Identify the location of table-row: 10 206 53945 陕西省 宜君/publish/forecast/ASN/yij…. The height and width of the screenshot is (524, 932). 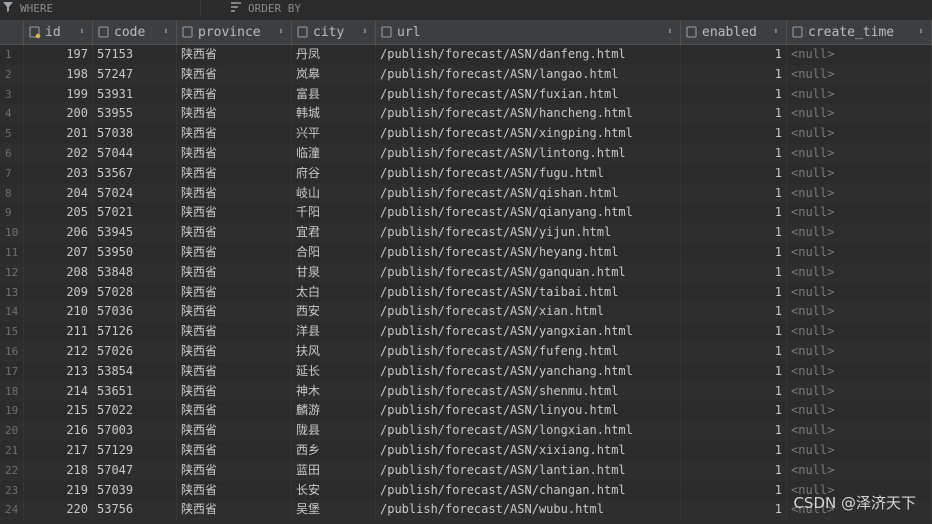
(466, 233).